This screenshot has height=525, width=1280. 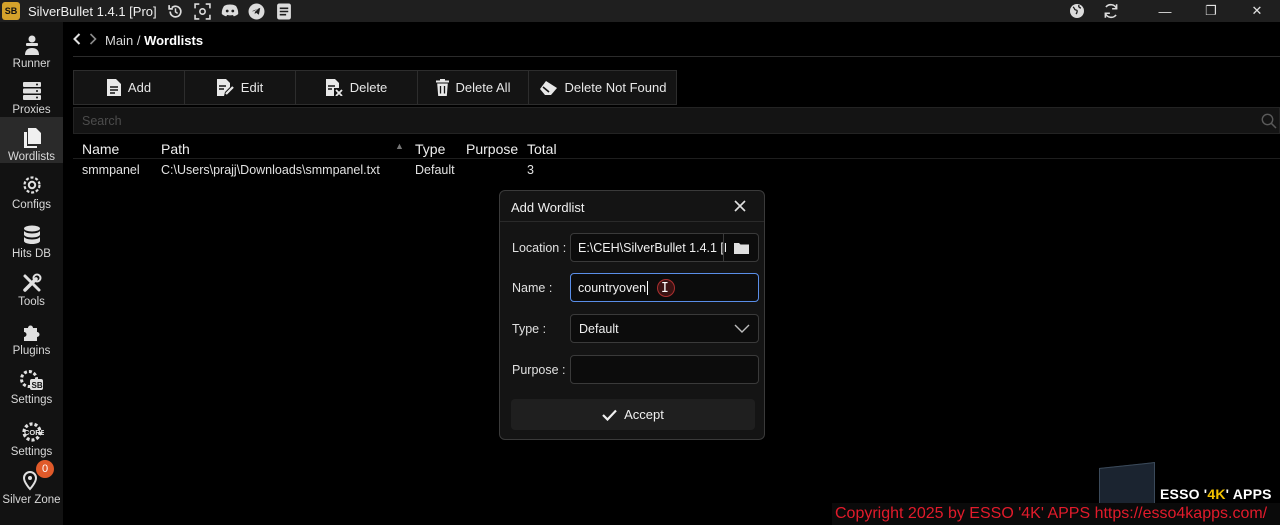 I want to click on runner-icon, so click(x=31, y=45).